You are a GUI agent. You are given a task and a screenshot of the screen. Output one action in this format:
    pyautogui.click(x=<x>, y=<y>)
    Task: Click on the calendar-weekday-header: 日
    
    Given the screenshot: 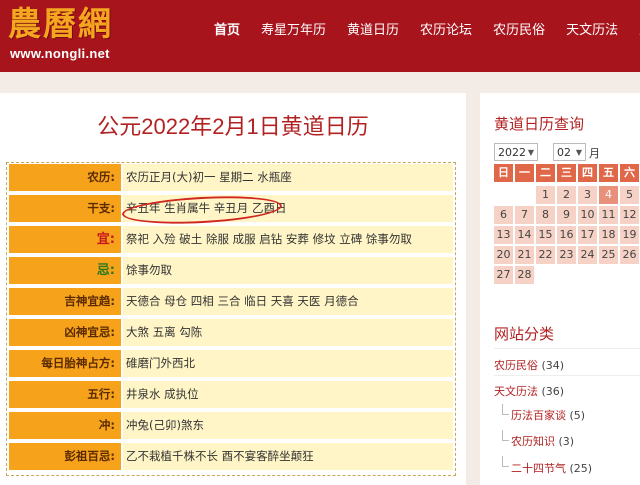 What is the action you would take?
    pyautogui.click(x=503, y=173)
    